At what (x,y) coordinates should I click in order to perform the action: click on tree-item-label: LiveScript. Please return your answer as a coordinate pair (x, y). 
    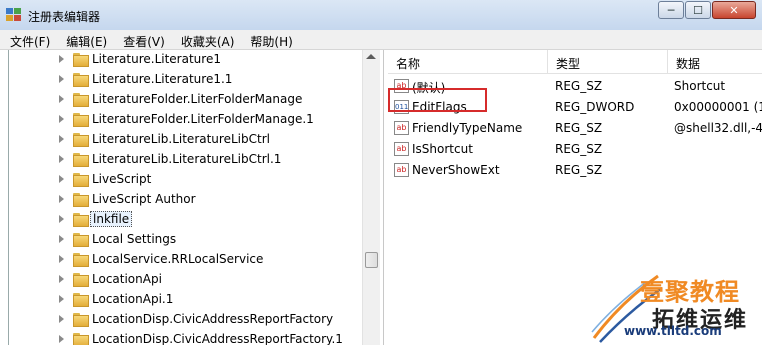
    Looking at the image, I should click on (122, 179).